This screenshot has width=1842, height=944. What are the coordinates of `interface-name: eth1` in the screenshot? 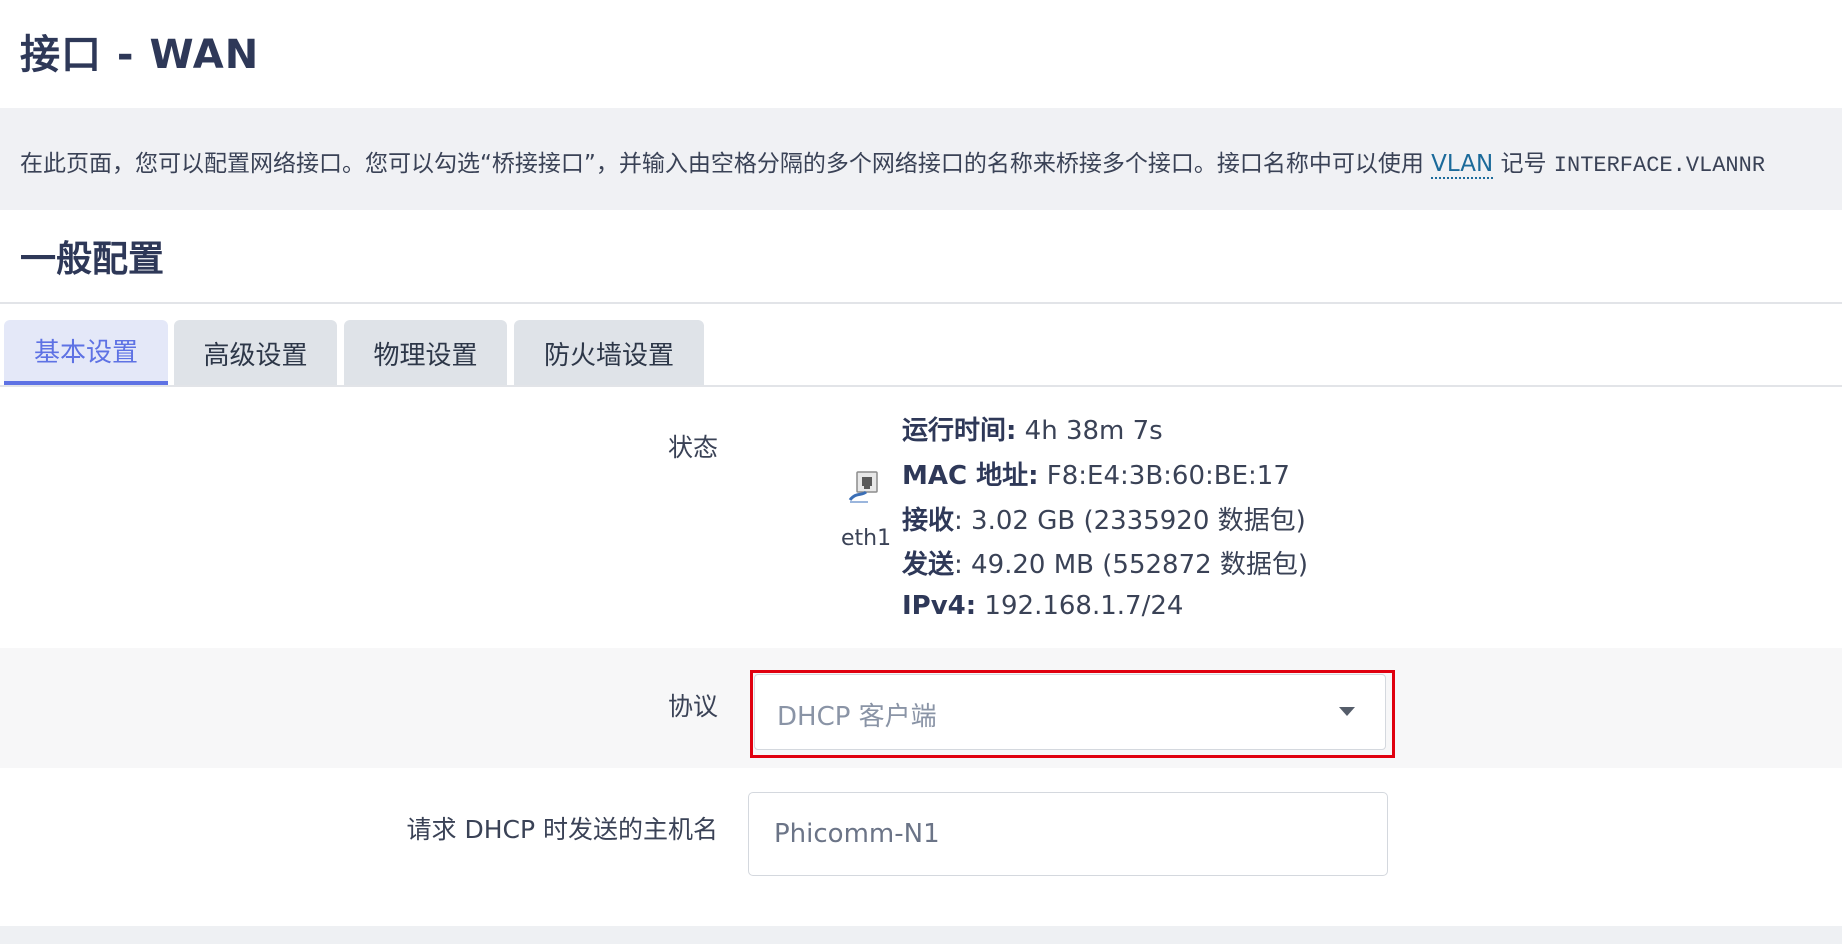 It's located at (866, 538).